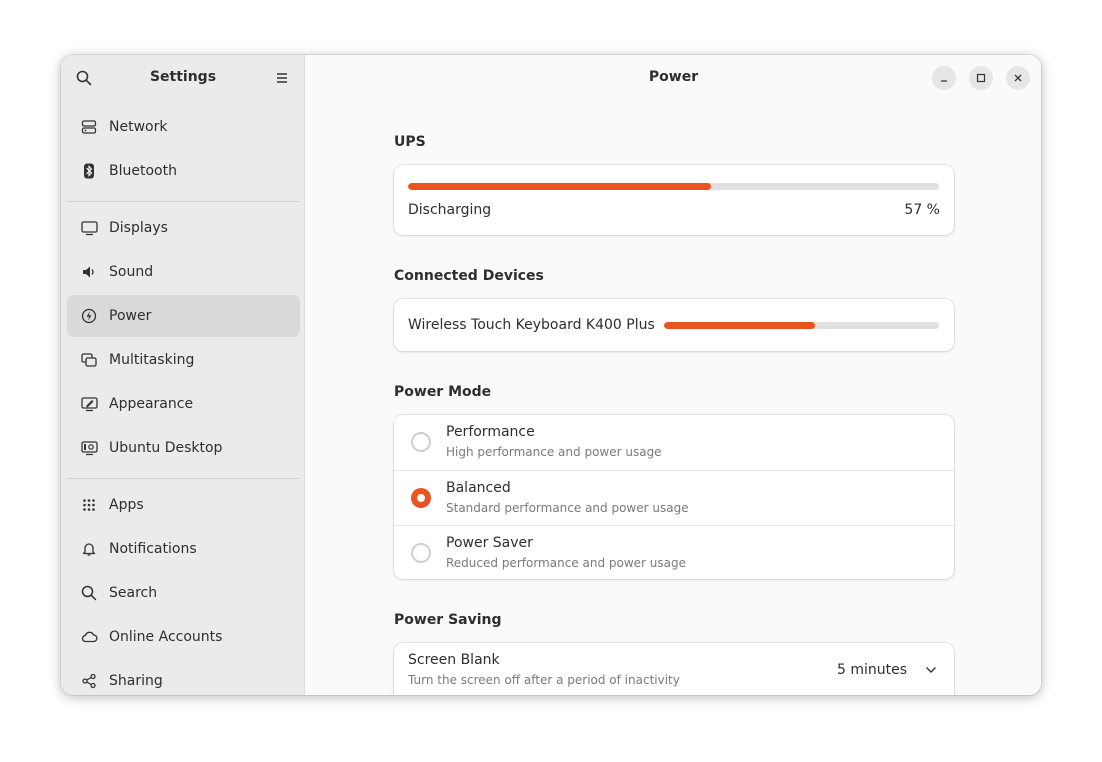 Image resolution: width=1102 pixels, height=762 pixels. I want to click on sidebar-item-label: Power, so click(130, 316).